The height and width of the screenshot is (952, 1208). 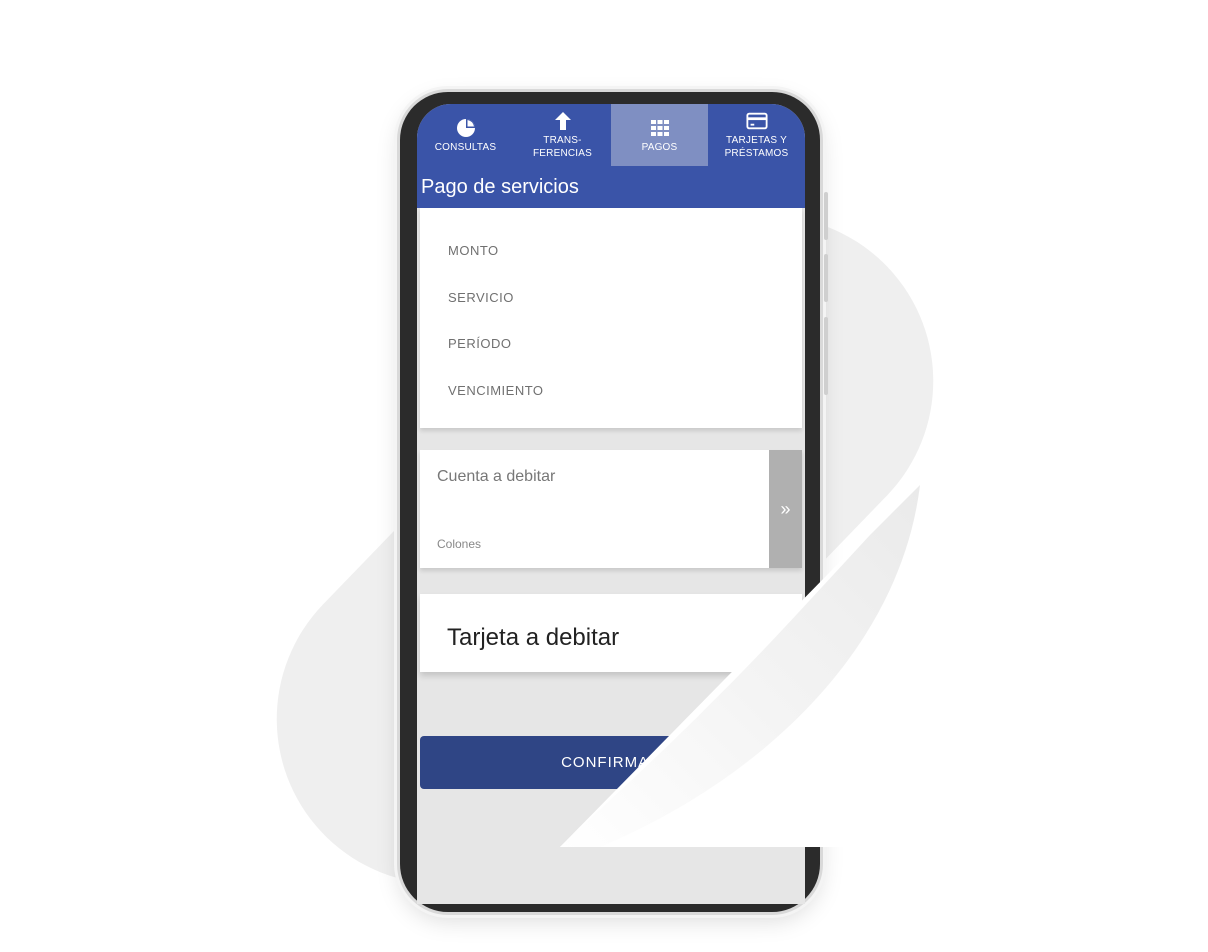 I want to click on monto-label: MONTO, so click(x=473, y=250).